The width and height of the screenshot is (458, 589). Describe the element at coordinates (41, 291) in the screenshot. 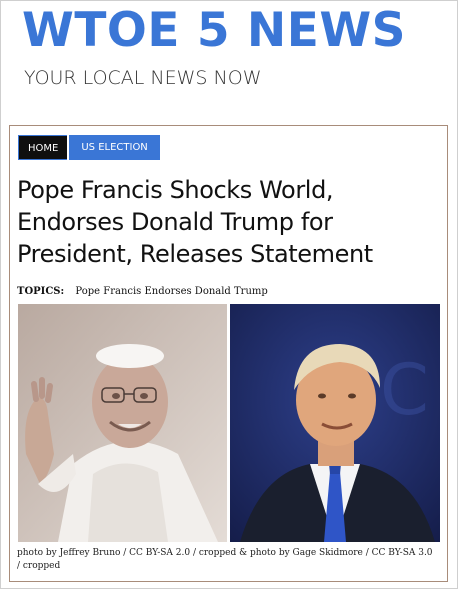

I see `topics-label: TOPICS:` at that location.